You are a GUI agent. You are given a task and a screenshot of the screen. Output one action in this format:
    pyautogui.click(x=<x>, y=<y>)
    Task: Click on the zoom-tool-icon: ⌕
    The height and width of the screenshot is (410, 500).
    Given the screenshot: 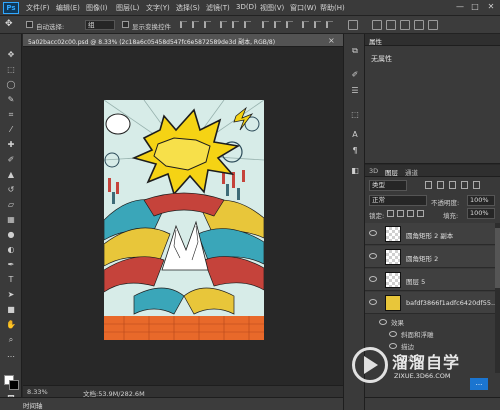 What is the action you would take?
    pyautogui.click(x=11, y=340)
    